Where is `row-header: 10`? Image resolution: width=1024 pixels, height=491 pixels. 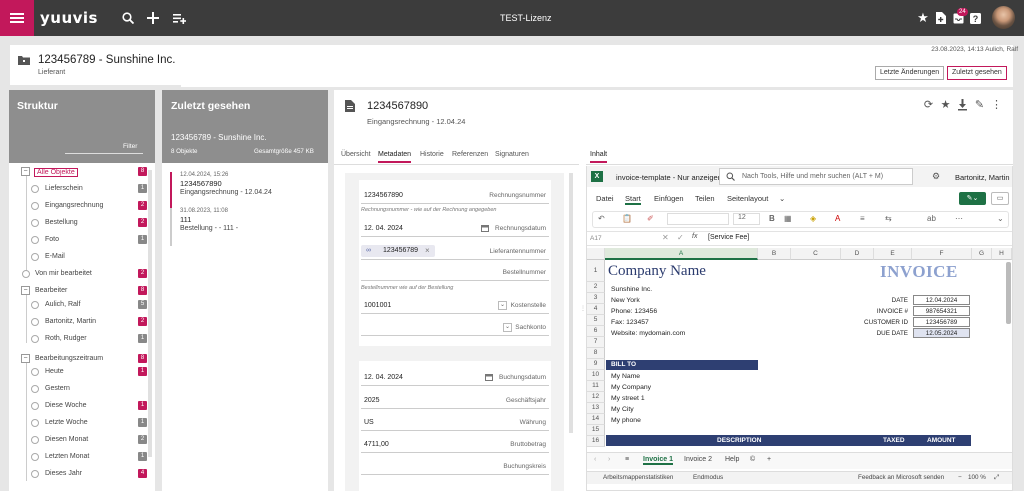 row-header: 10 is located at coordinates (596, 375).